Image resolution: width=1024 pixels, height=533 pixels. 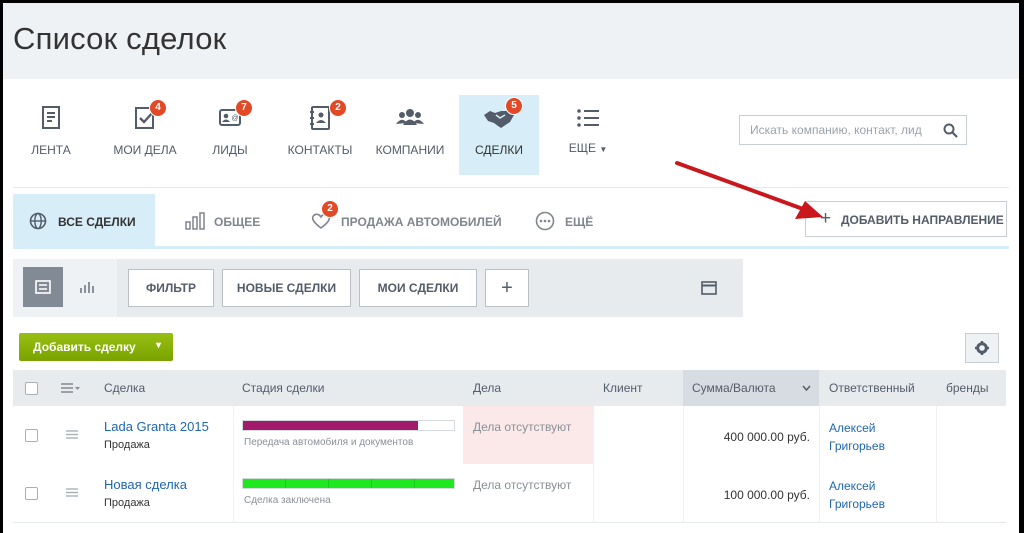 I want to click on nav-item-contacts: 2 КОНТАКТЫ, so click(x=320, y=135).